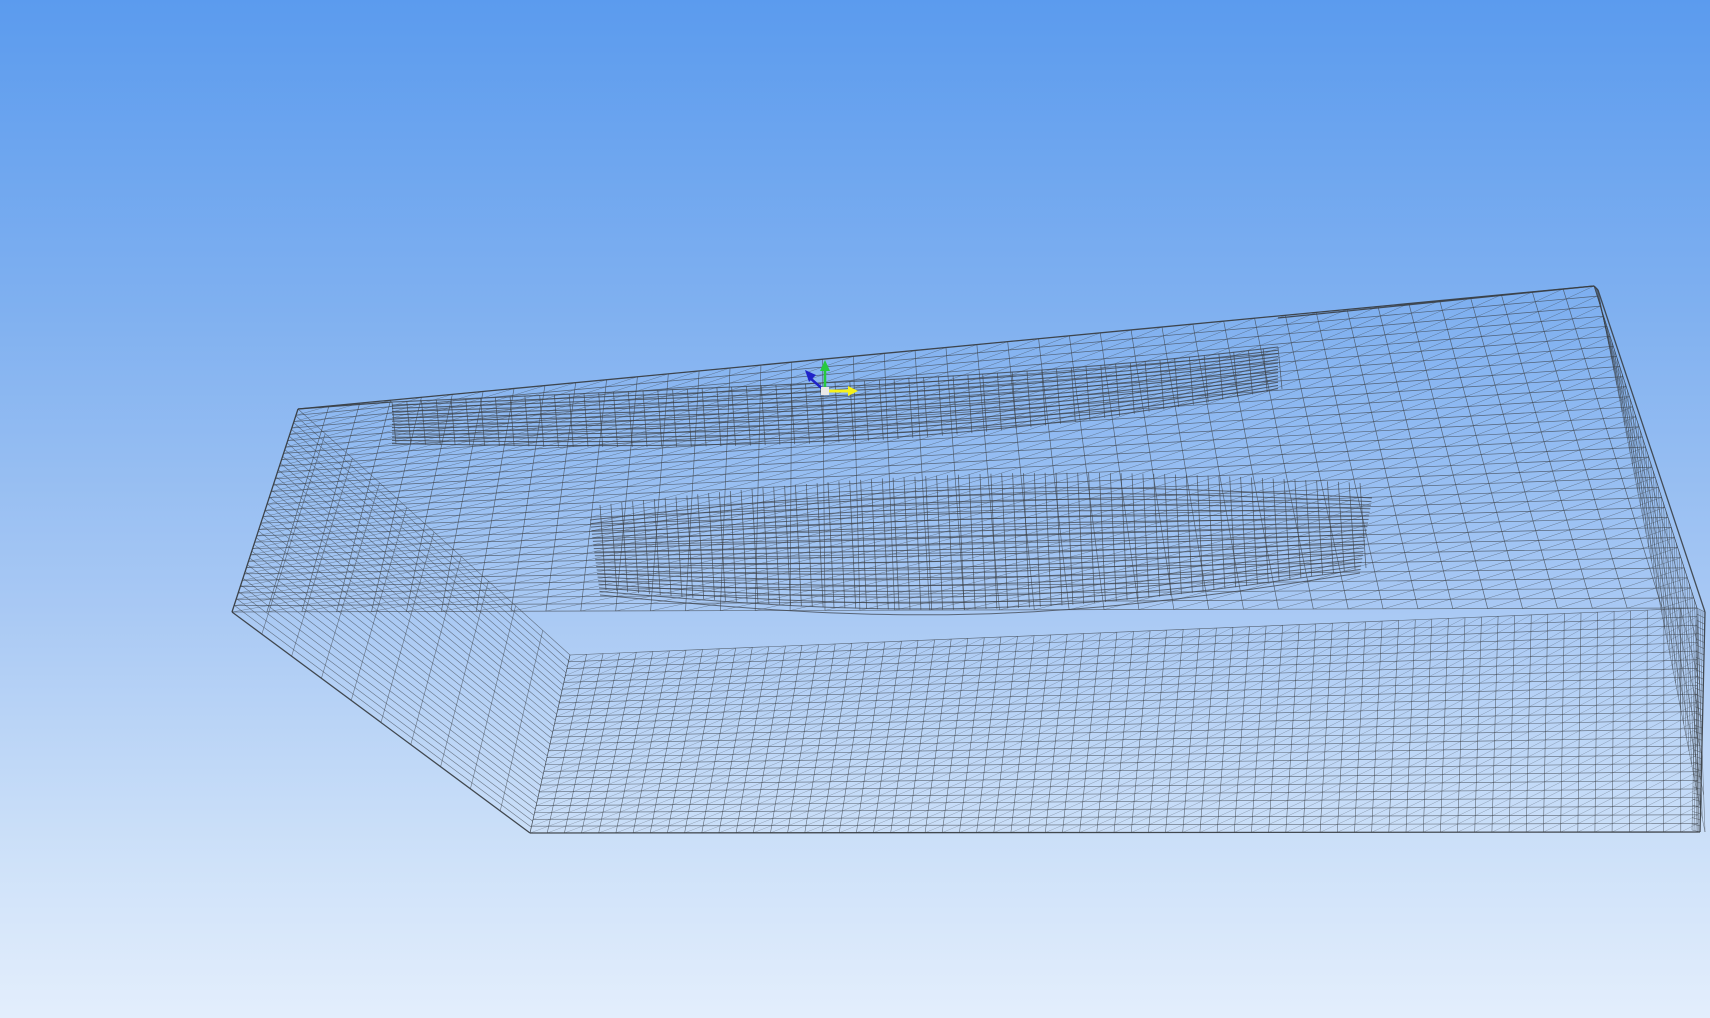  What do you see at coordinates (825, 365) in the screenshot?
I see `axis-y-head` at bounding box center [825, 365].